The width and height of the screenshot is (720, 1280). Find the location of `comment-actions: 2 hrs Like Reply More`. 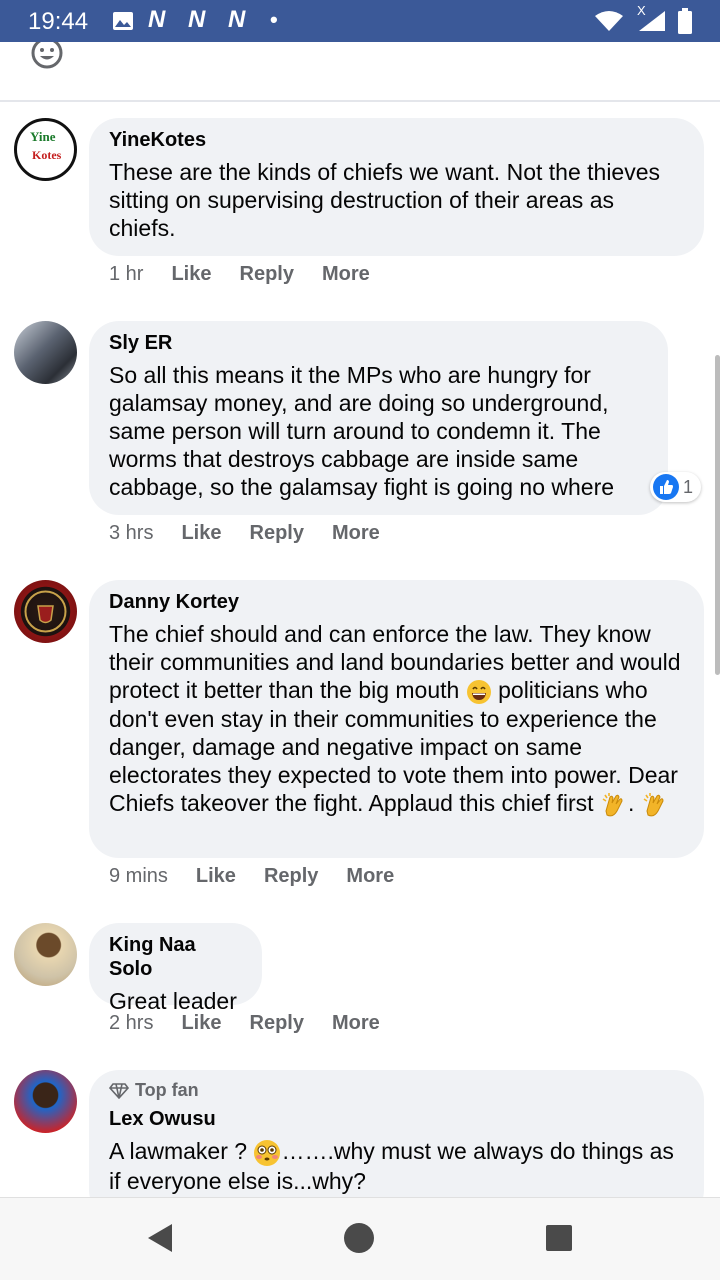

comment-actions: 2 hrs Like Reply More is located at coordinates (258, 1023).